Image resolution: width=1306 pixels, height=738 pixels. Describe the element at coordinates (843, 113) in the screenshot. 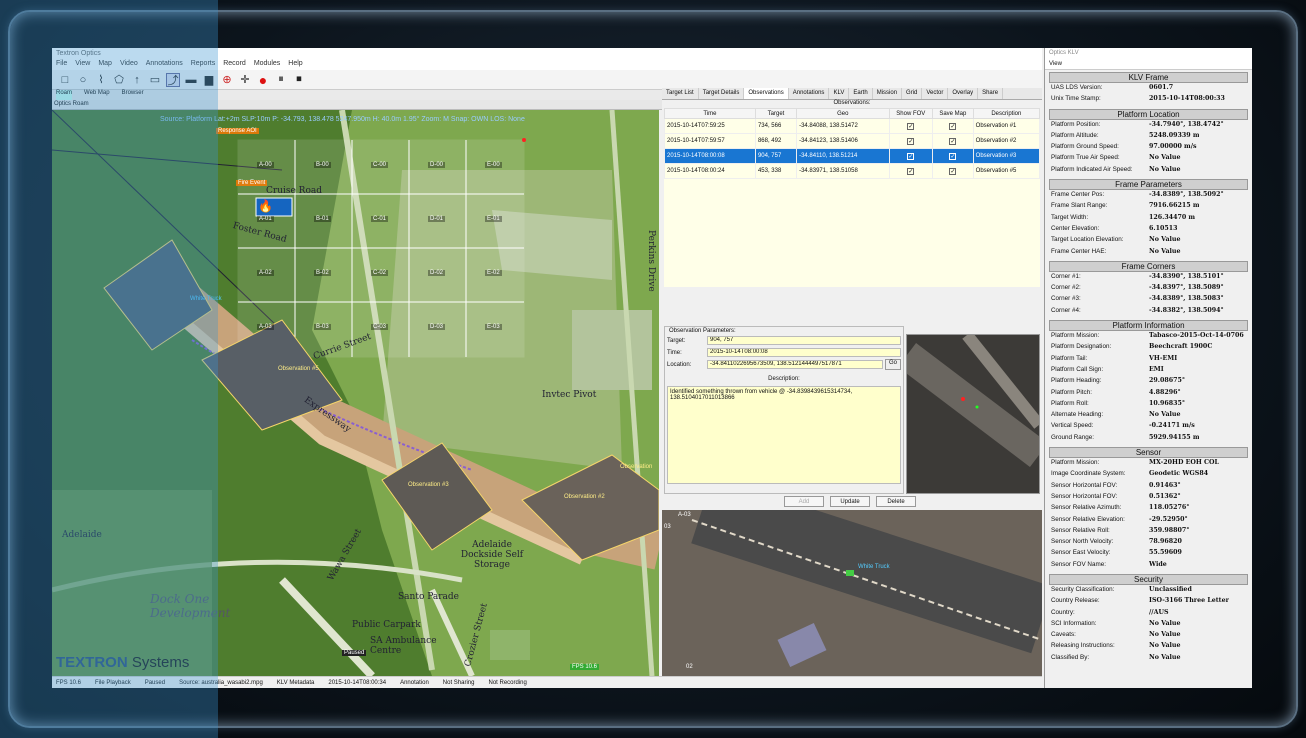

I see `column-header: Geo` at that location.